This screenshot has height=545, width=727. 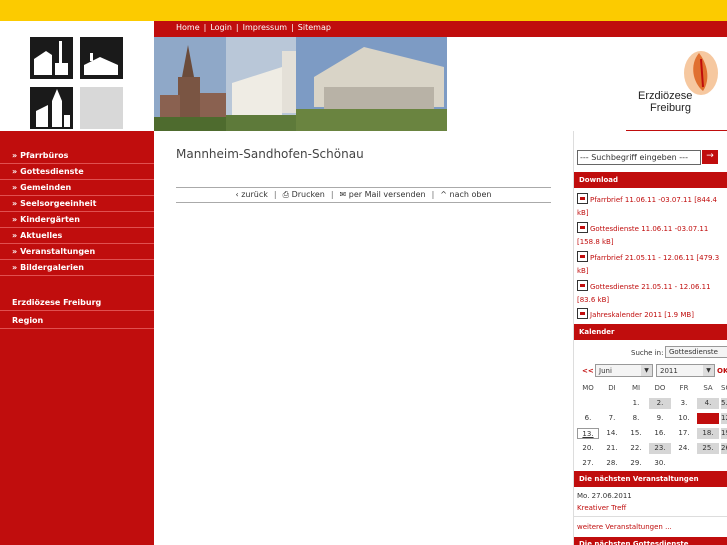 I want to click on sidebar-item-kindergaerten: » Kindergärten, so click(x=77, y=220).